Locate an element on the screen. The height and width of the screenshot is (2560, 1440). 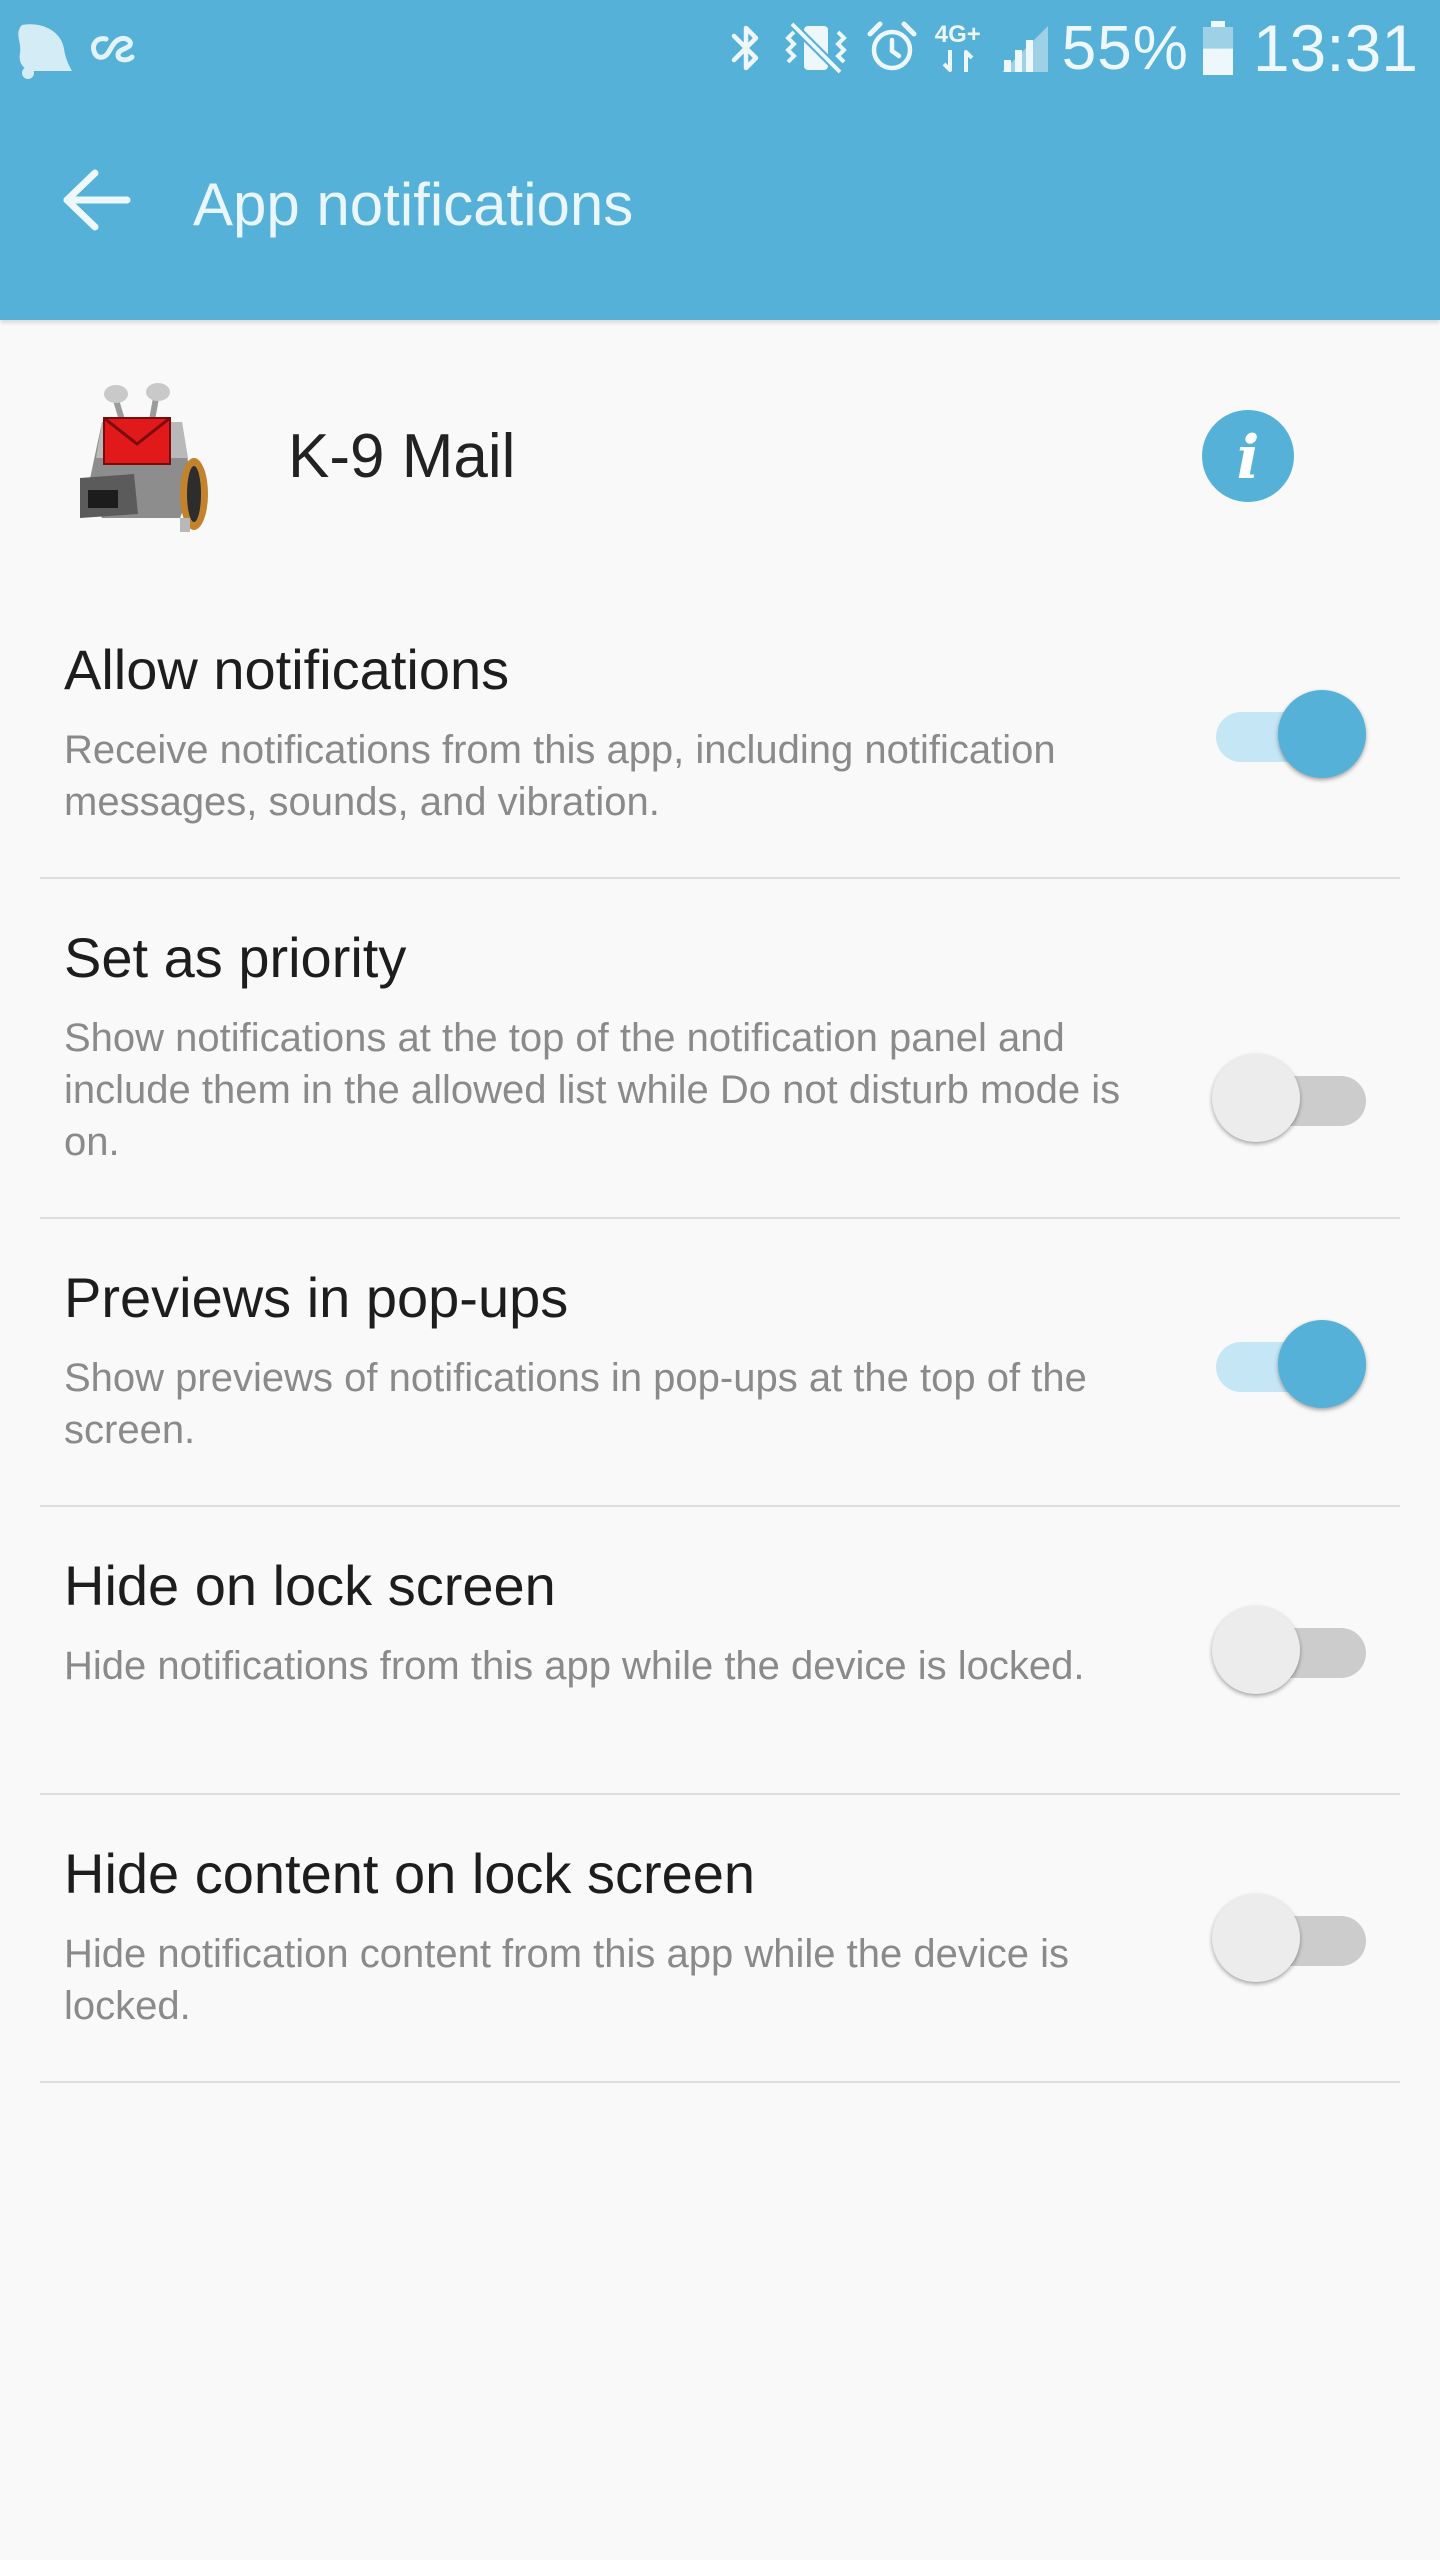
k9-mail-app-icon is located at coordinates (147, 455).